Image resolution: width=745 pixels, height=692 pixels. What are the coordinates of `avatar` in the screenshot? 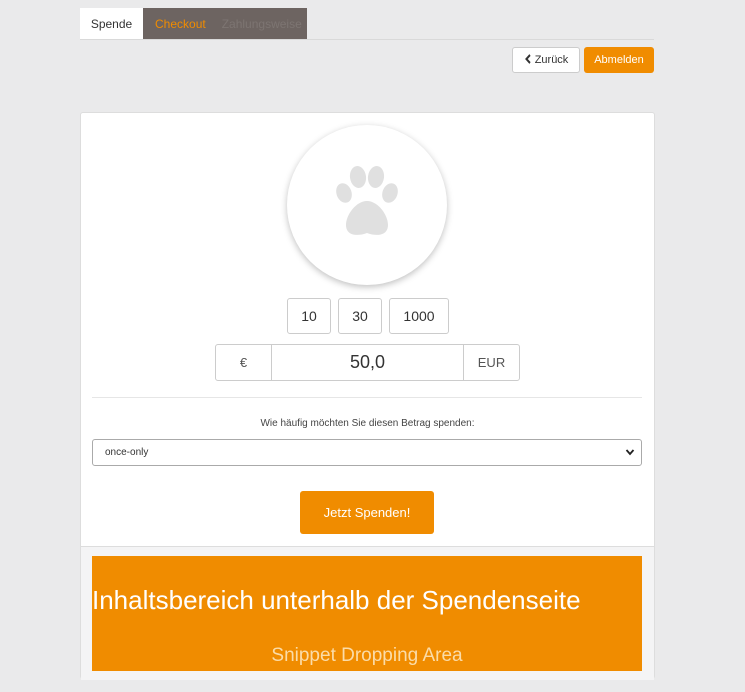 It's located at (367, 205).